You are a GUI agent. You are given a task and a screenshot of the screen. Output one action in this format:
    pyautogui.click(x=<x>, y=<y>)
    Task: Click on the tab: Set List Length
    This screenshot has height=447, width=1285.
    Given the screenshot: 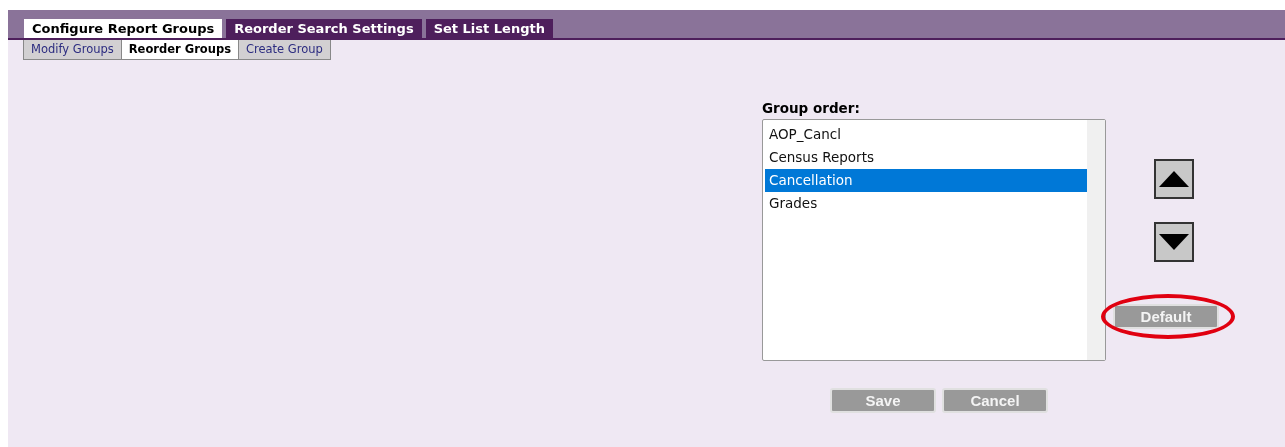 What is the action you would take?
    pyautogui.click(x=489, y=28)
    